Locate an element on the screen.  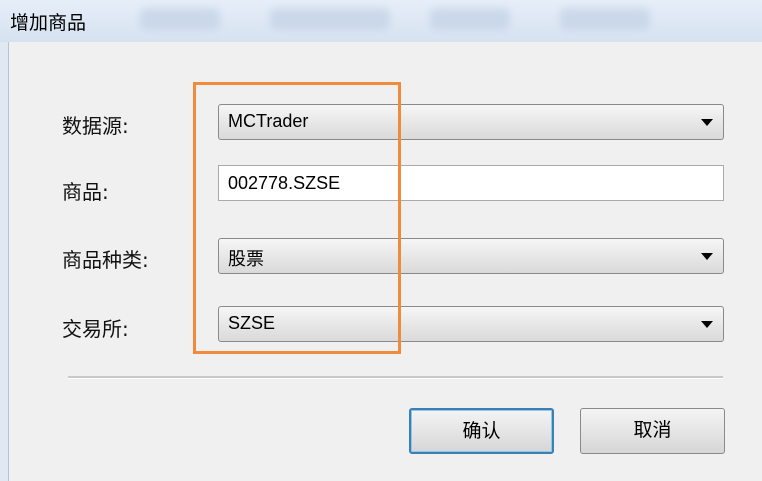
dialog-title: 增加商品 is located at coordinates (48, 23).